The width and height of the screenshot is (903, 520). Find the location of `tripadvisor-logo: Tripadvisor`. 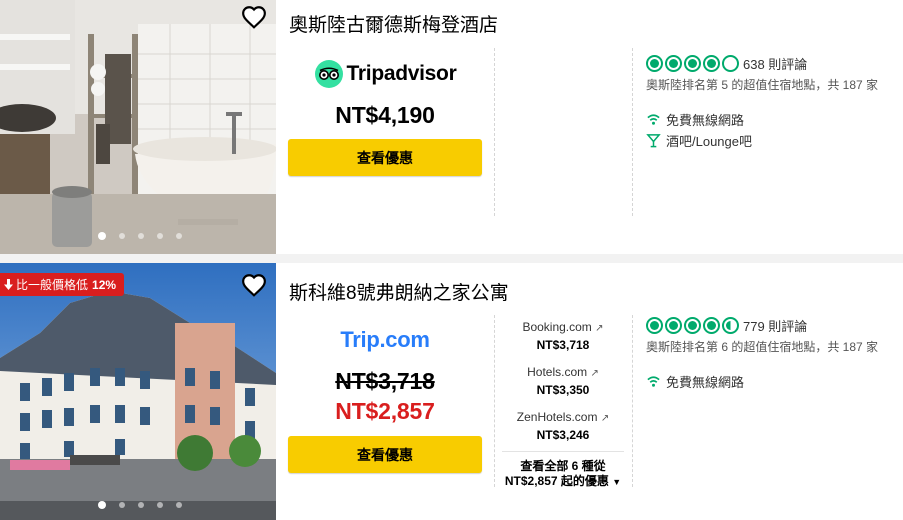

tripadvisor-logo: Tripadvisor is located at coordinates (385, 74).